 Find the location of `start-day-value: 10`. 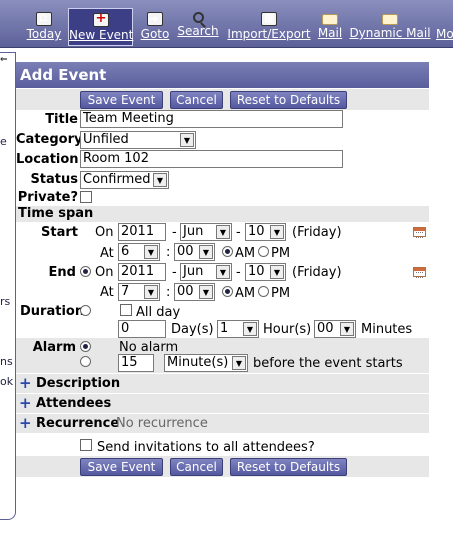

start-day-value: 10 is located at coordinates (256, 231).